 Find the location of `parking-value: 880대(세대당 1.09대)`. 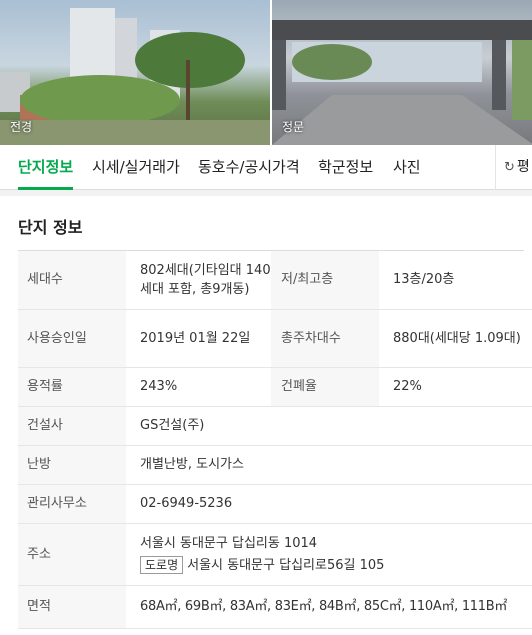

parking-value: 880대(세대당 1.09대) is located at coordinates (455, 338).